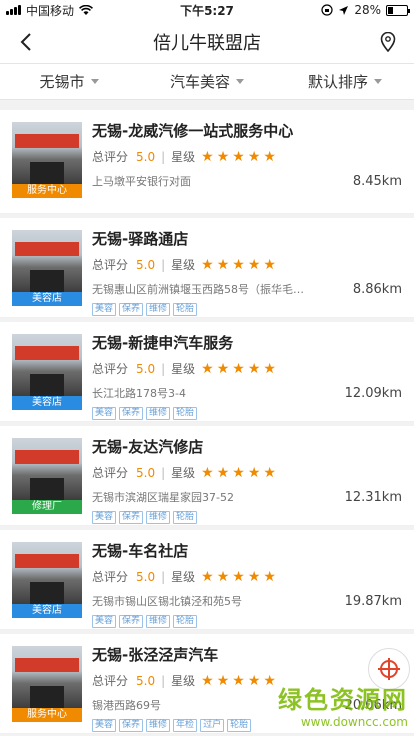  What do you see at coordinates (167, 601) in the screenshot?
I see `store-address: 无锡市锡山区锡北镇泾和苑5号` at bounding box center [167, 601].